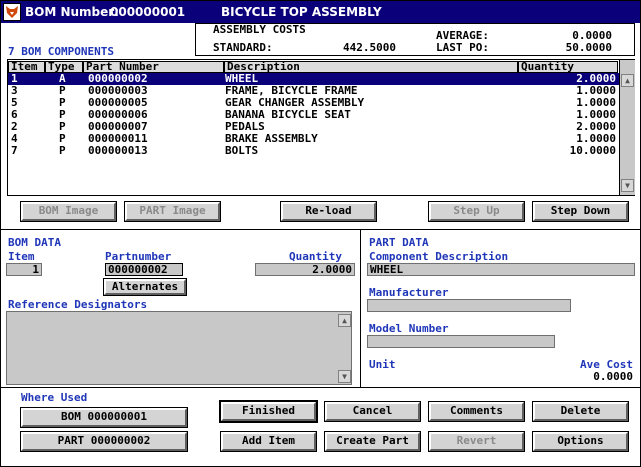  Describe the element at coordinates (145, 287) in the screenshot. I see `alternates-button: Alternates` at that location.